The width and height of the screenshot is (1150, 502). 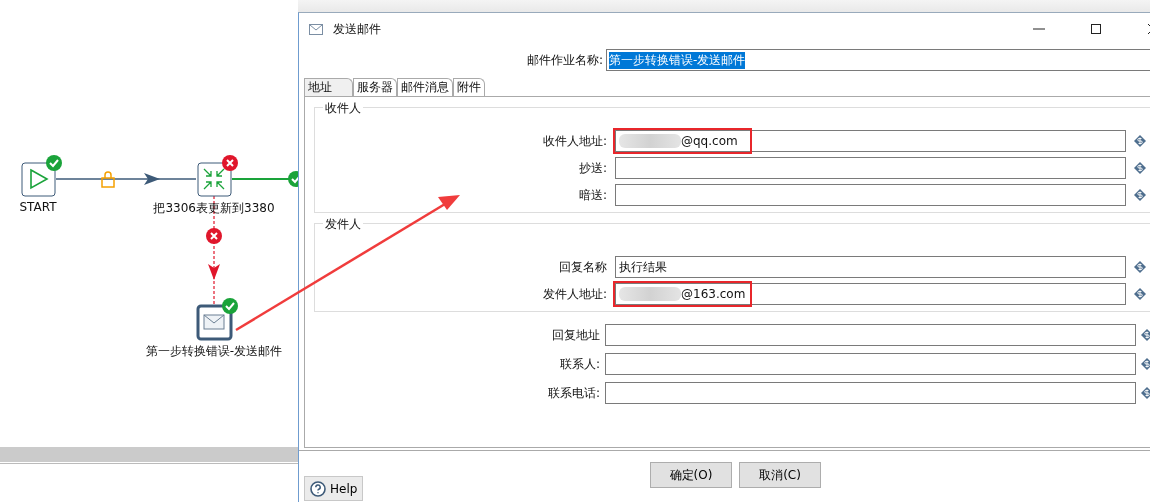 I want to click on dialog-button: 确定(O), so click(x=691, y=475).